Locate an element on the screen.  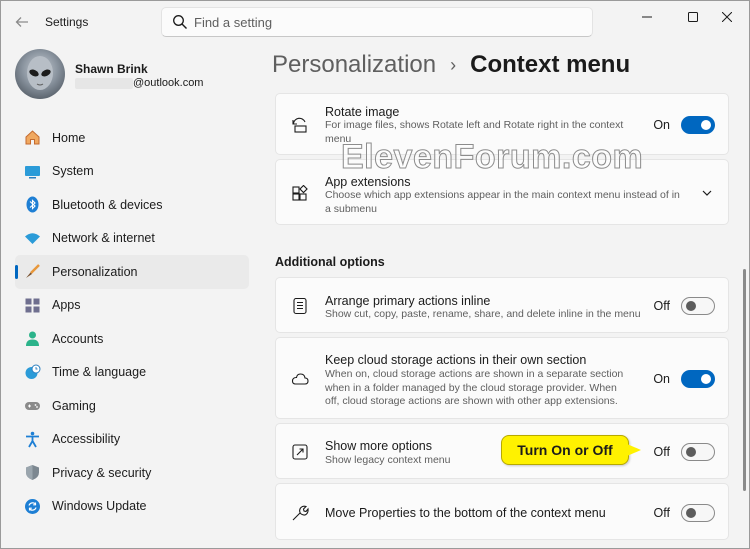
sidebar-item-network: Network & internet is located at coordinates (132, 239).